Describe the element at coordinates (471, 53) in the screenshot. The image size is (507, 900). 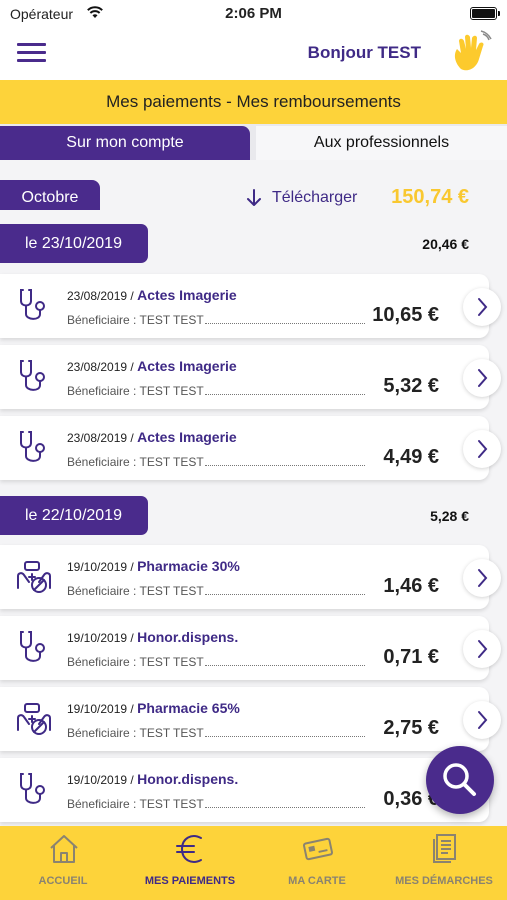
I see `waving-hand-icon` at that location.